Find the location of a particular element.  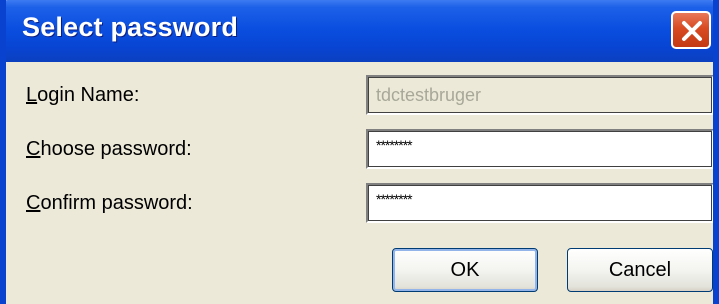

confirm-password-label: Confirm password: is located at coordinates (109, 203).